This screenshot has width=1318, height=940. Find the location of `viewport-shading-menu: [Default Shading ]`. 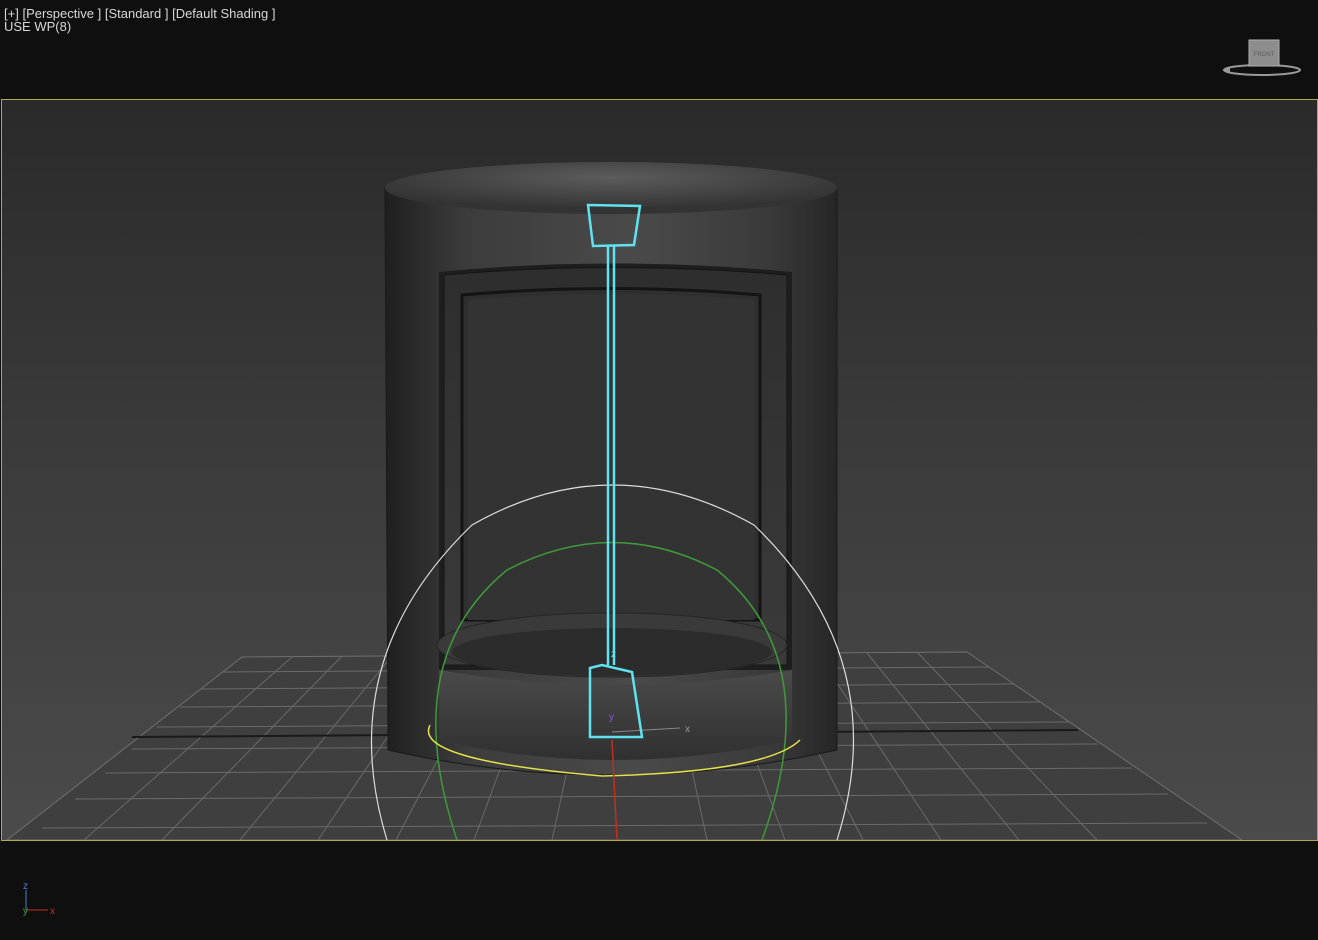

viewport-shading-menu: [Default Shading ] is located at coordinates (223, 13).